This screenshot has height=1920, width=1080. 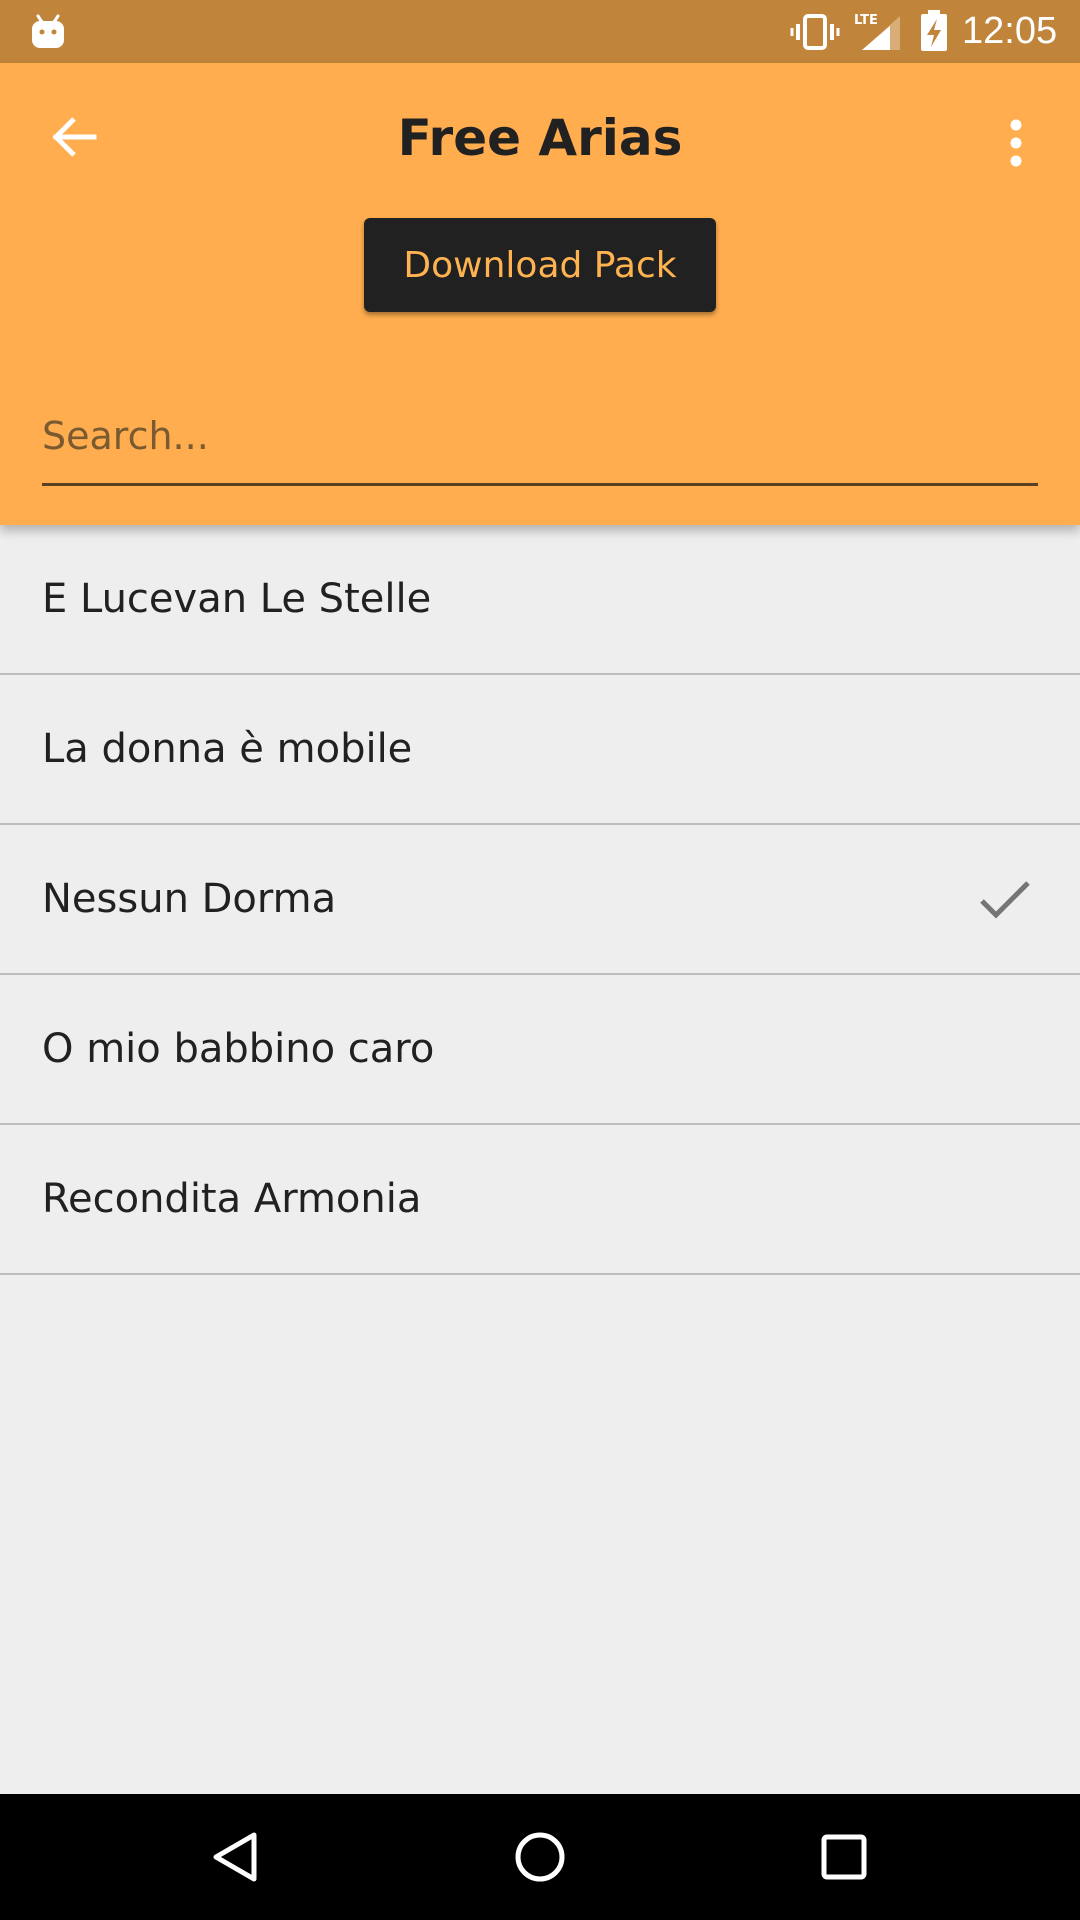 I want to click on check-icon, so click(x=1005, y=900).